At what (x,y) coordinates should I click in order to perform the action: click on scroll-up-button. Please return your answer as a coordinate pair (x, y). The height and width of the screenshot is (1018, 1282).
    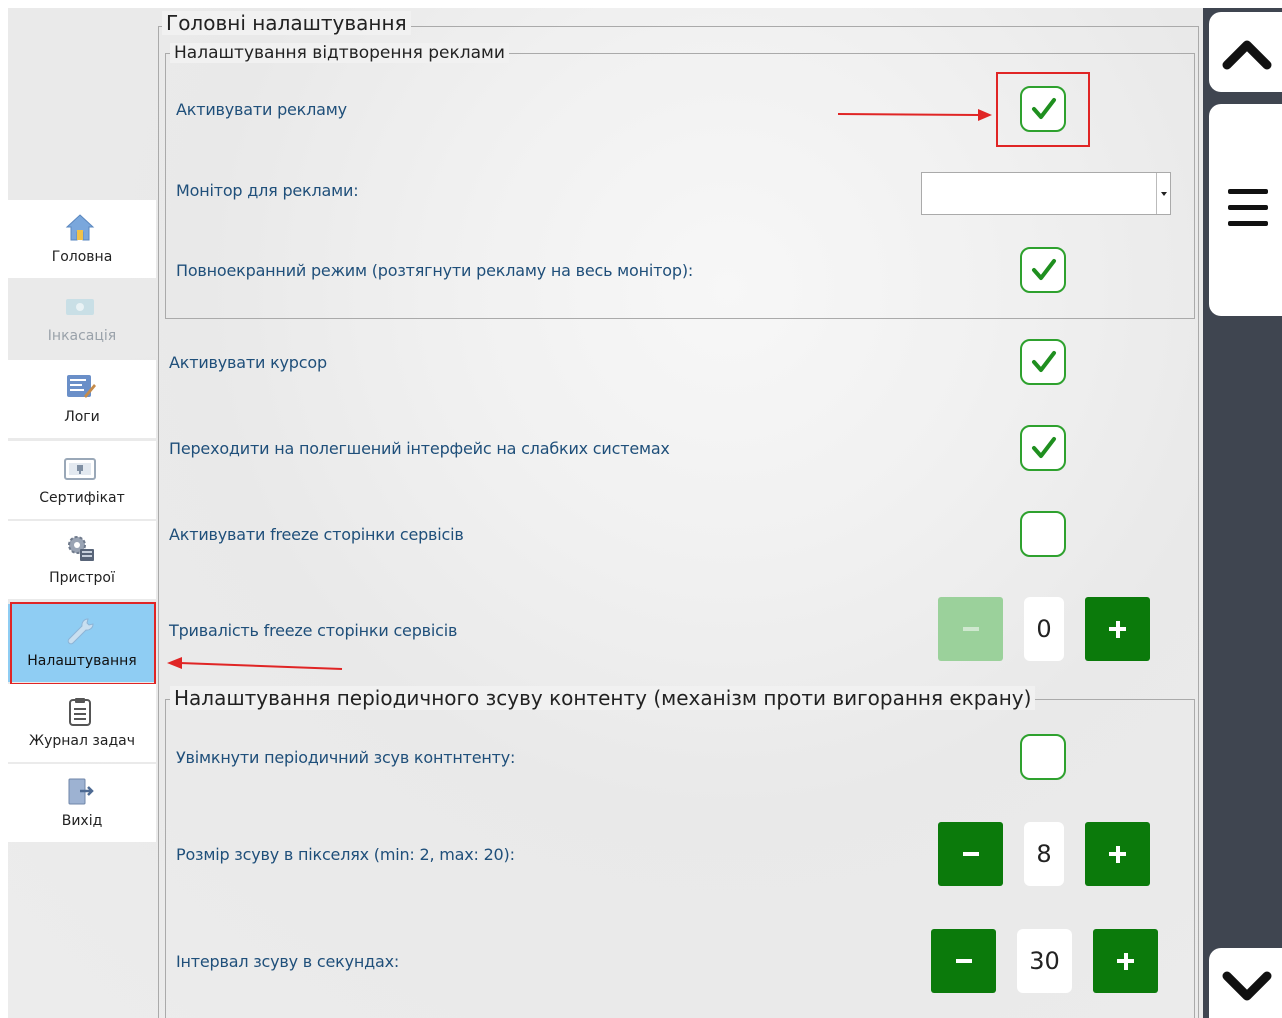
    Looking at the image, I should click on (1245, 52).